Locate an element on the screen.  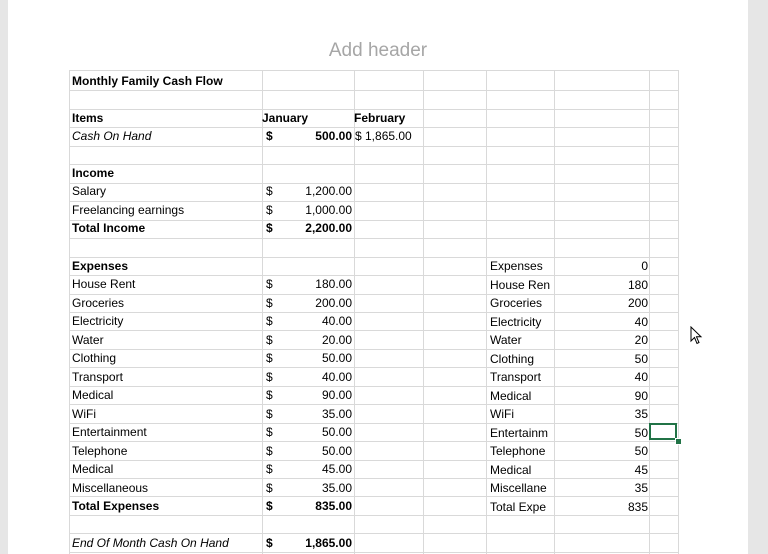
side-table-value: 180 is located at coordinates (637, 284).